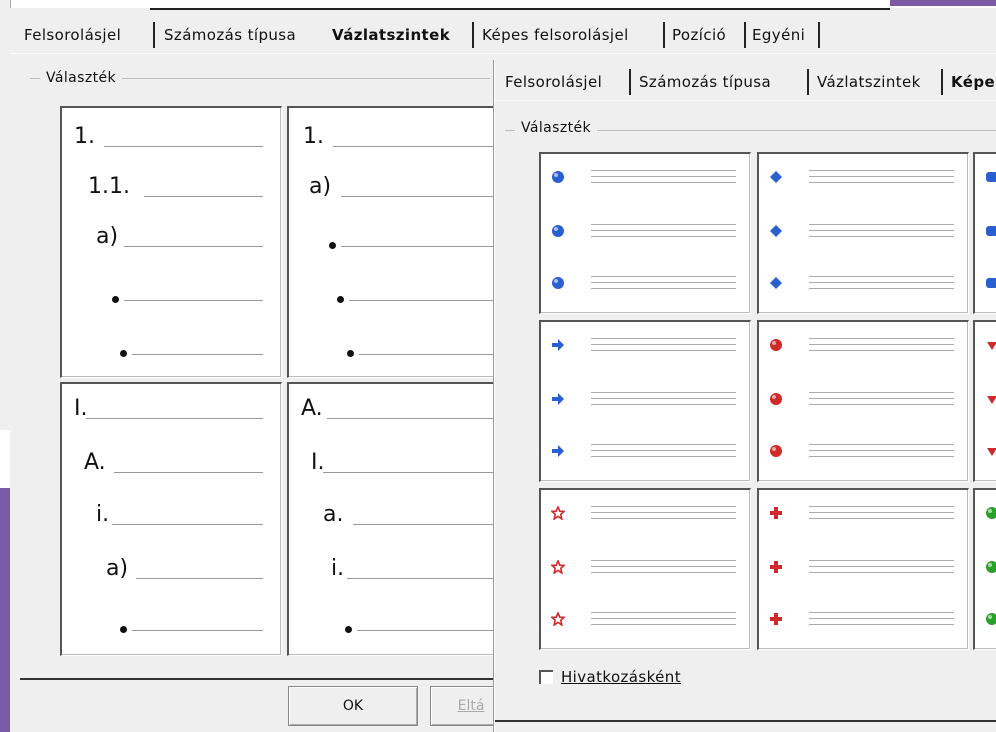  I want to click on tab-label: Számozás típusa, so click(230, 35).